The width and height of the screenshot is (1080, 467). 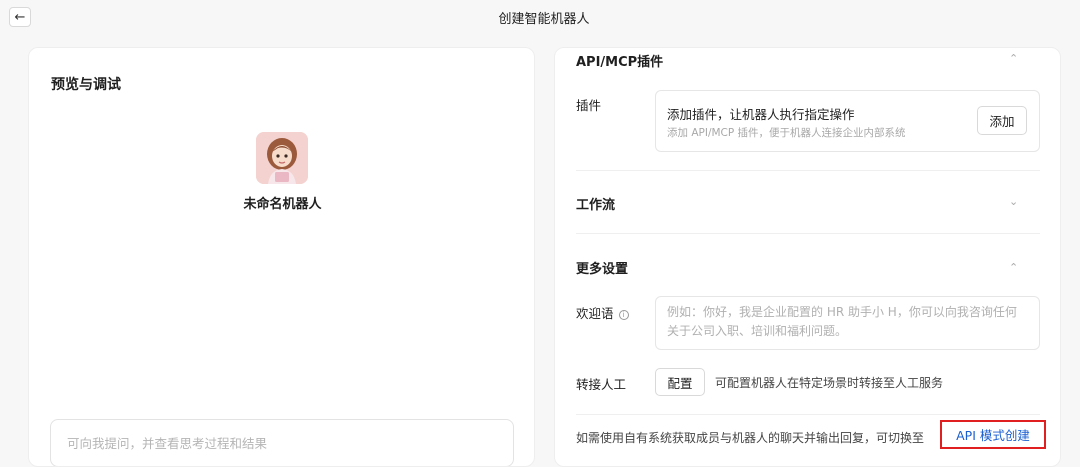 I want to click on top-bar: ← 创建智能机器人, so click(x=540, y=18).